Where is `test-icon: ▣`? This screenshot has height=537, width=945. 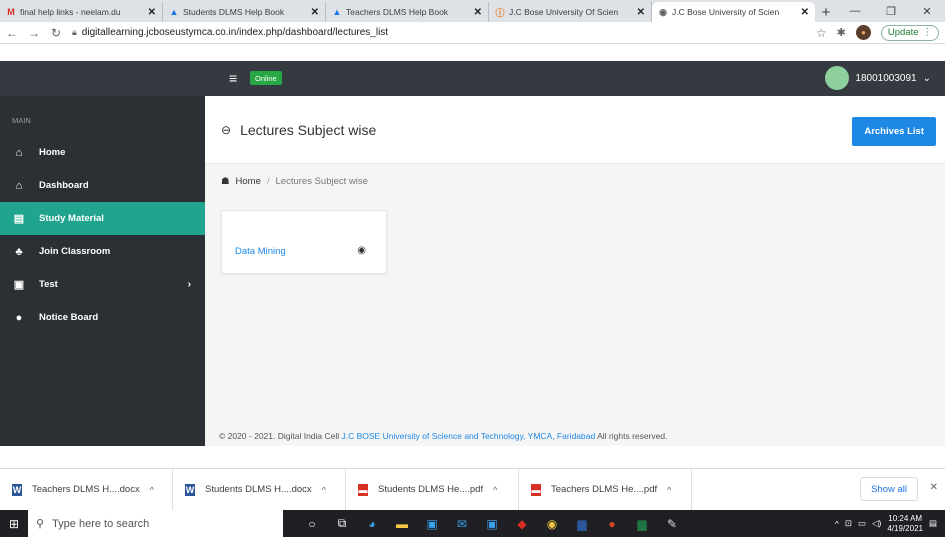 test-icon: ▣ is located at coordinates (19, 285).